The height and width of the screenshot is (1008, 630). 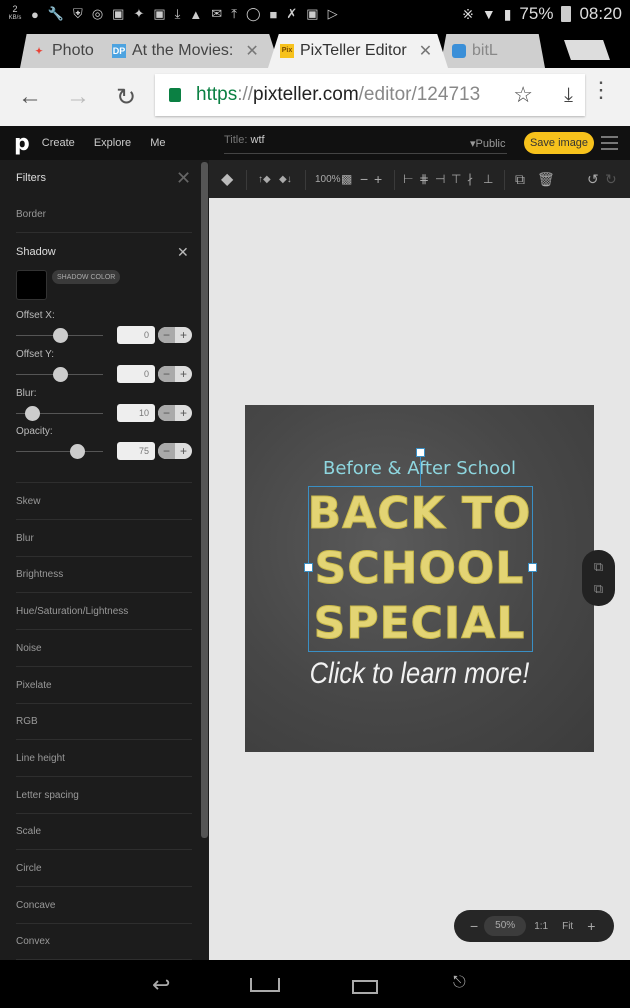 What do you see at coordinates (217, 13) in the screenshot?
I see `gmail-icon: ✉` at bounding box center [217, 13].